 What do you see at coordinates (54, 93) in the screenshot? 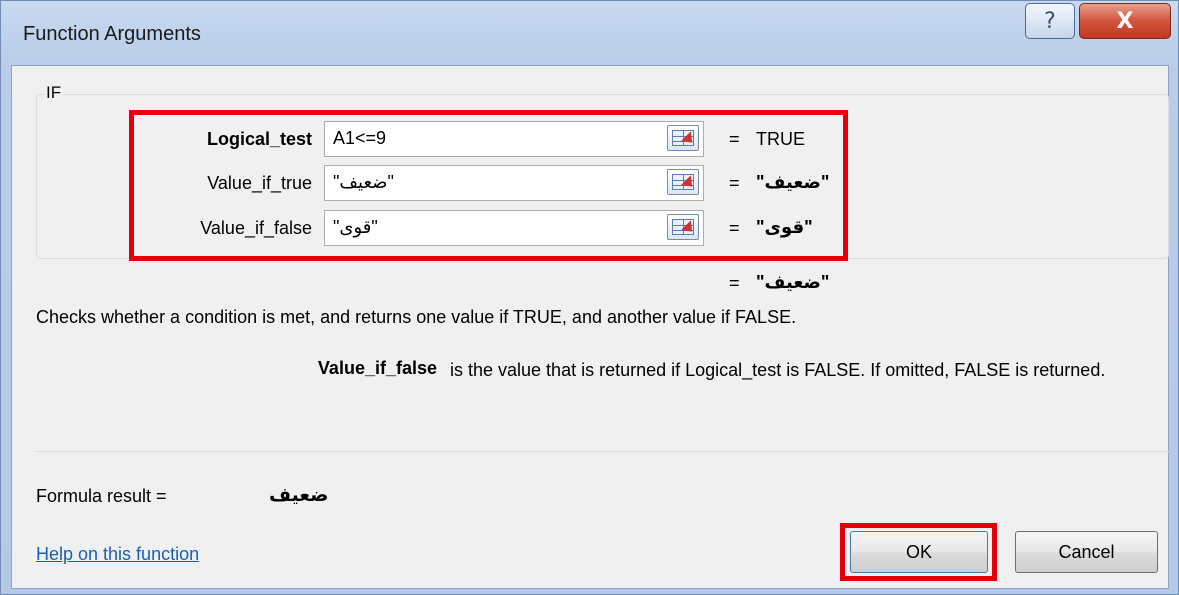
I see `function-name: IF` at bounding box center [54, 93].